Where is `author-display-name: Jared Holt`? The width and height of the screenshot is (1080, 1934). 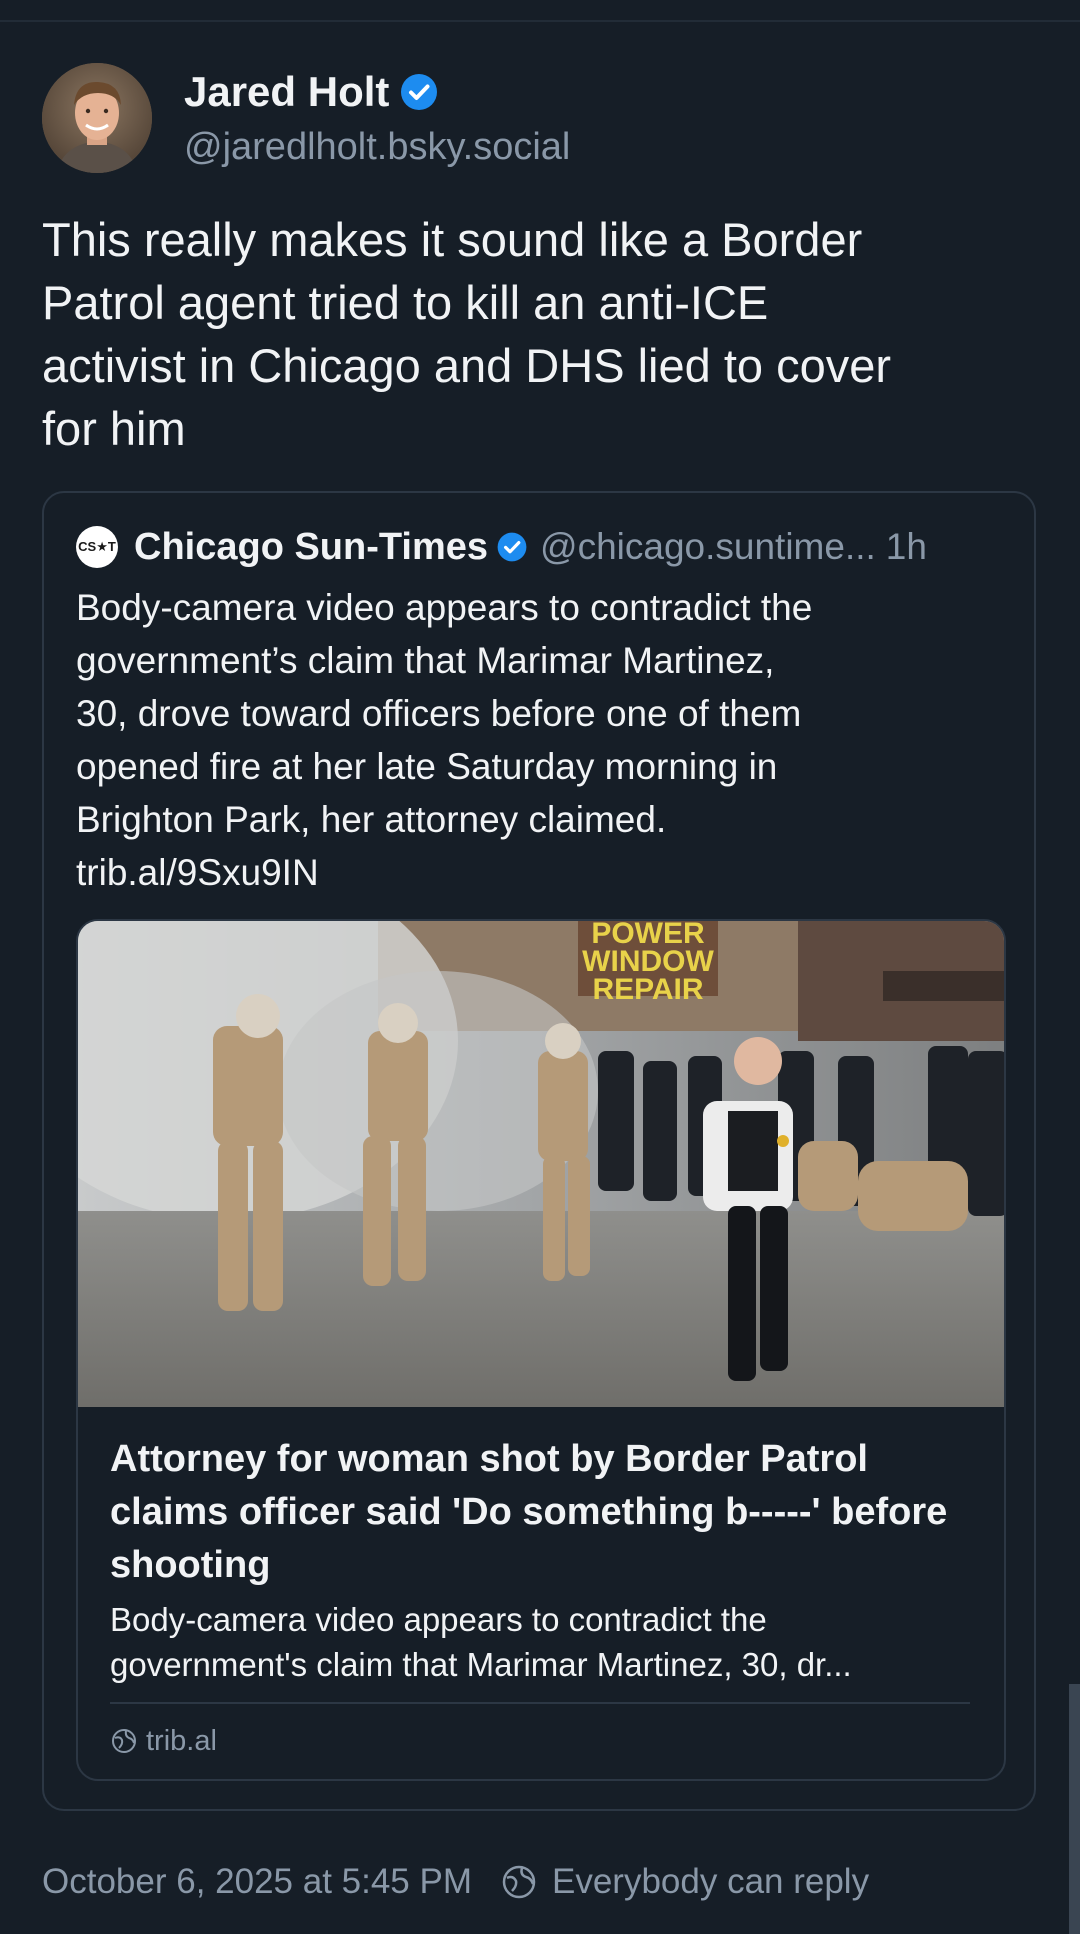
author-display-name: Jared Holt is located at coordinates (286, 92).